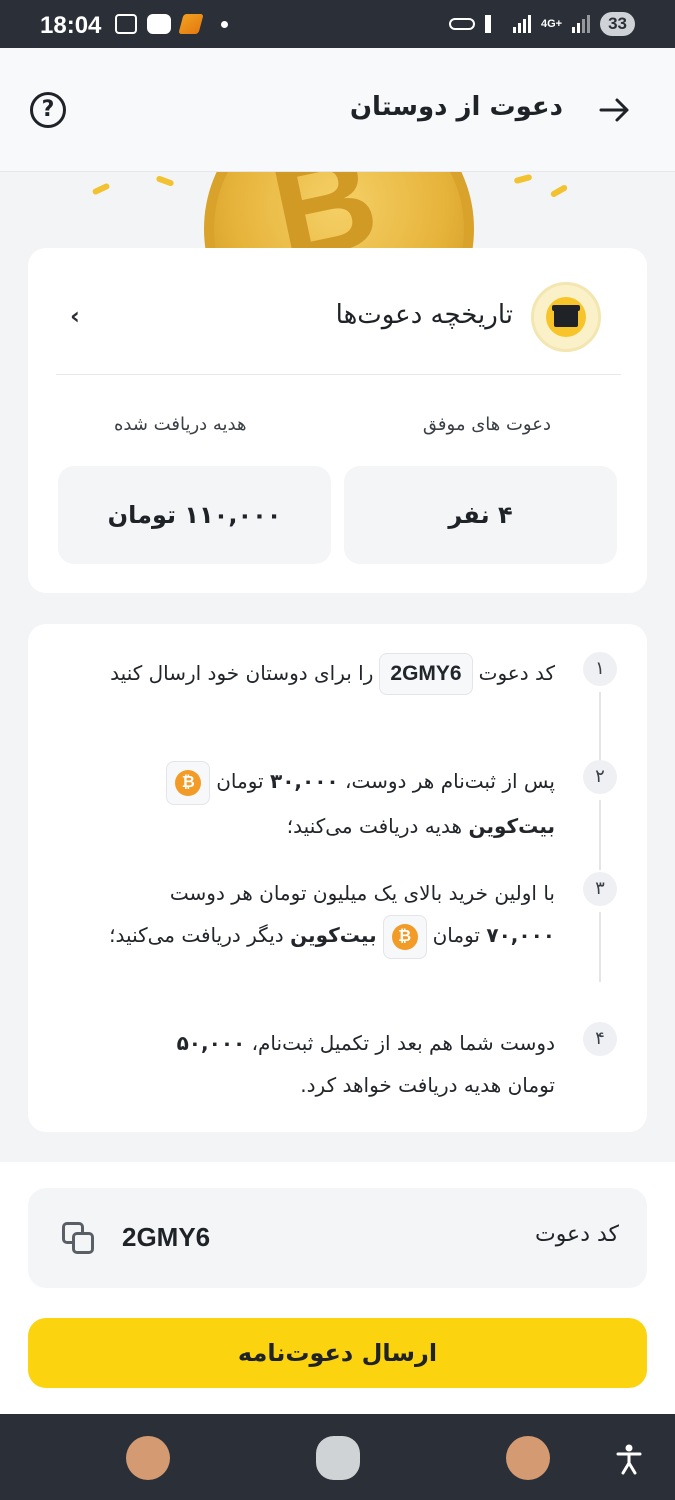 This screenshot has width=675, height=1500. Describe the element at coordinates (493, 24) in the screenshot. I see `mute-icon` at that location.